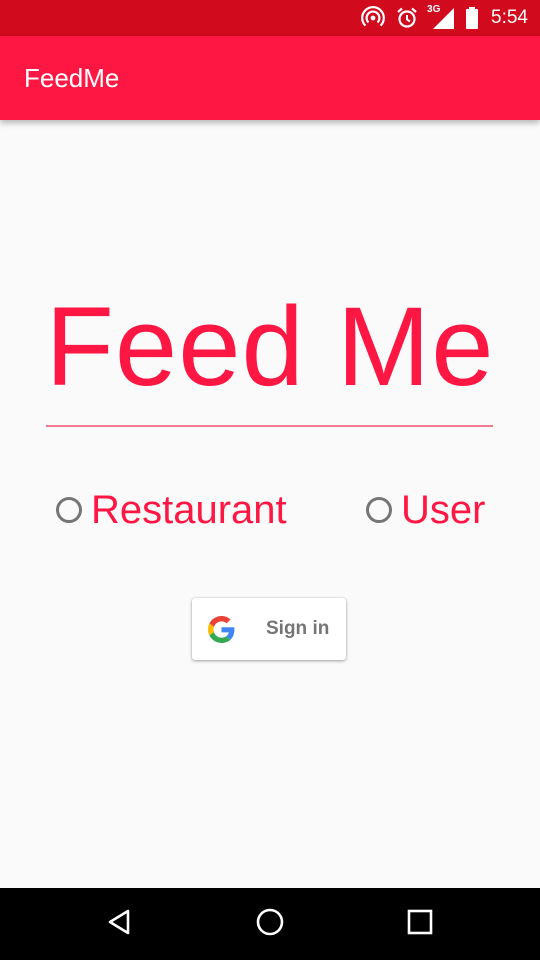  I want to click on status-time: 5:54, so click(509, 17).